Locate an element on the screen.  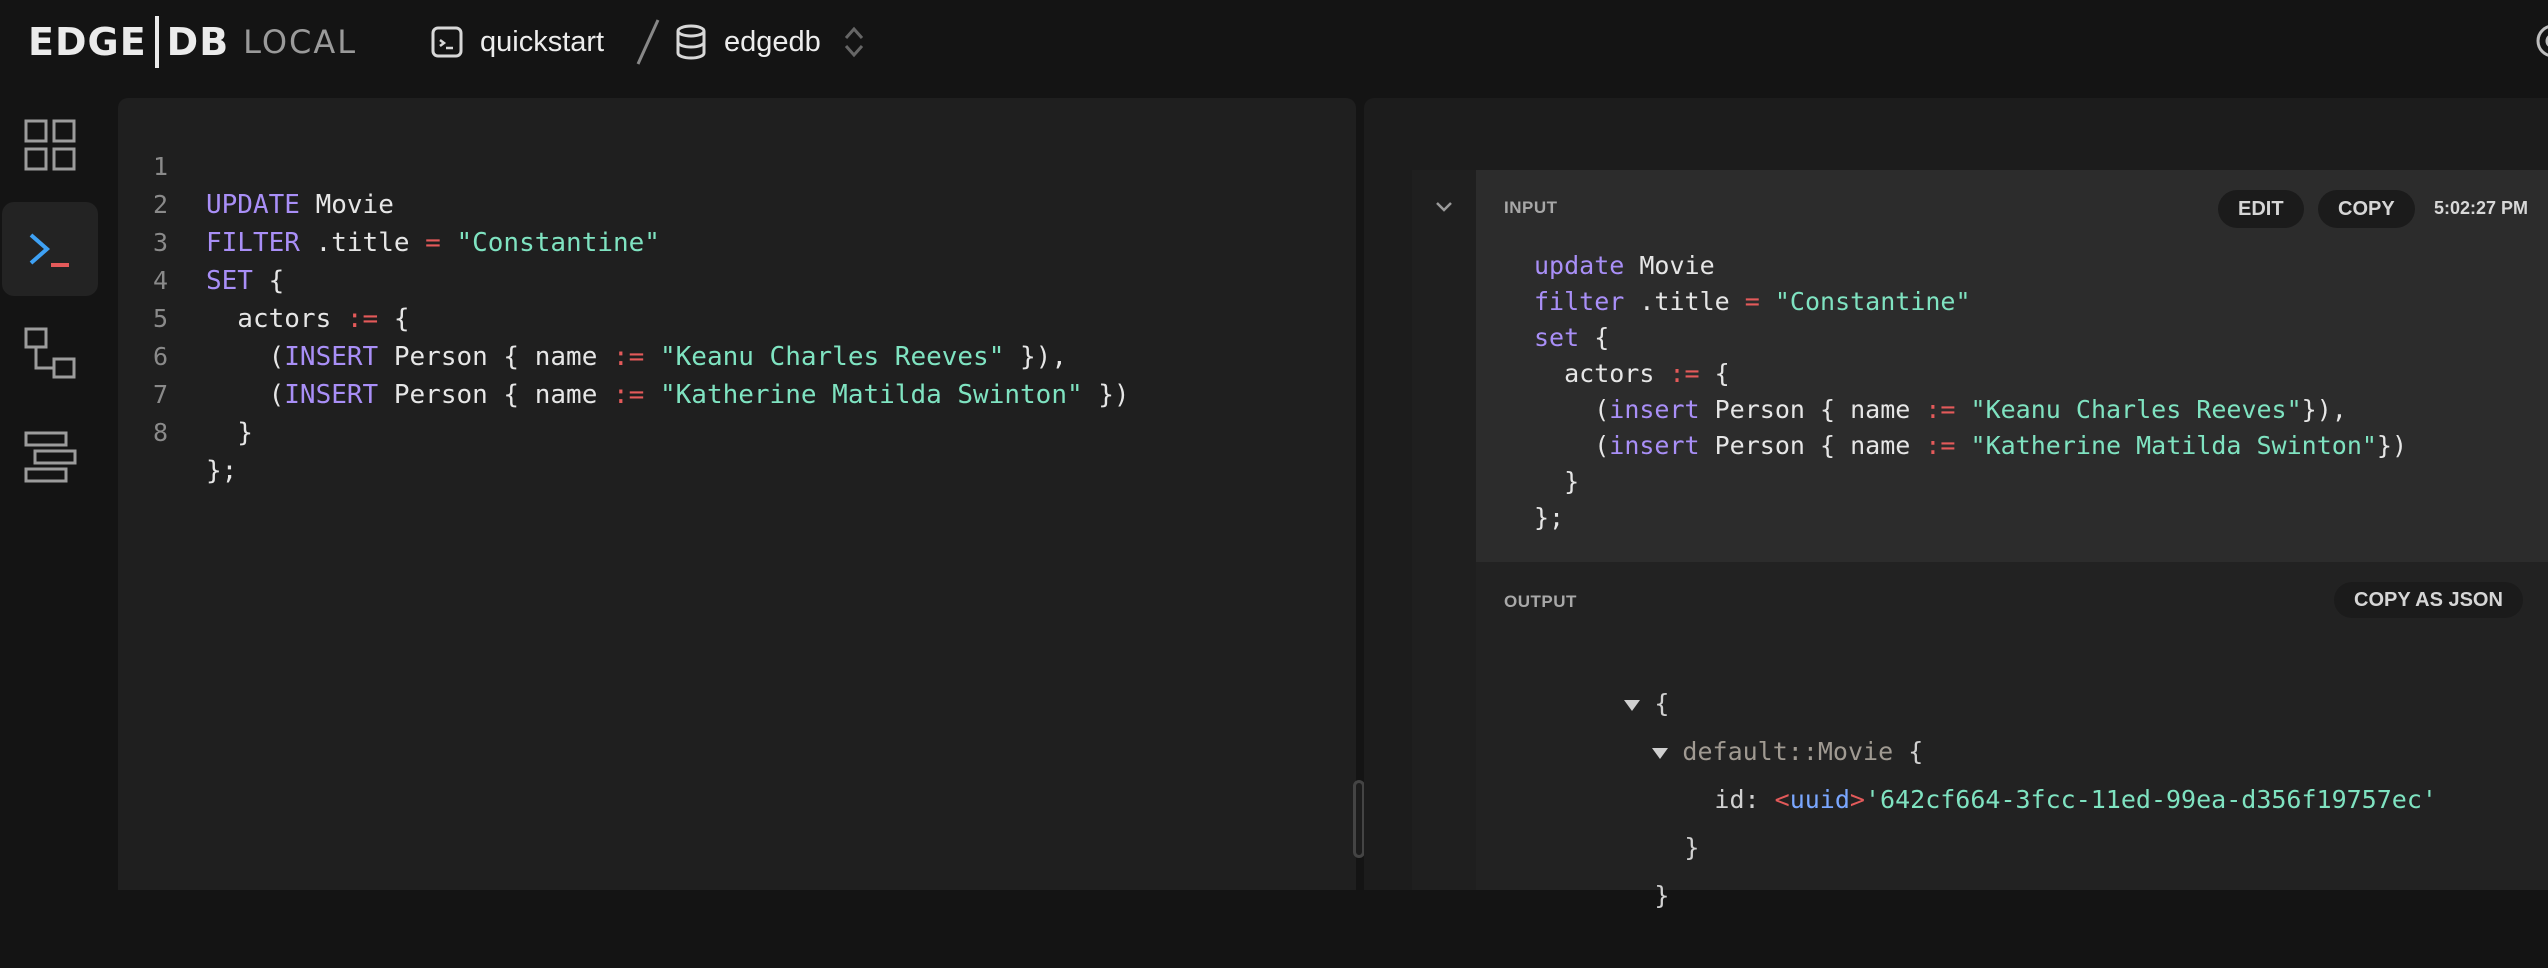
copy-button: COPY is located at coordinates (2366, 209).